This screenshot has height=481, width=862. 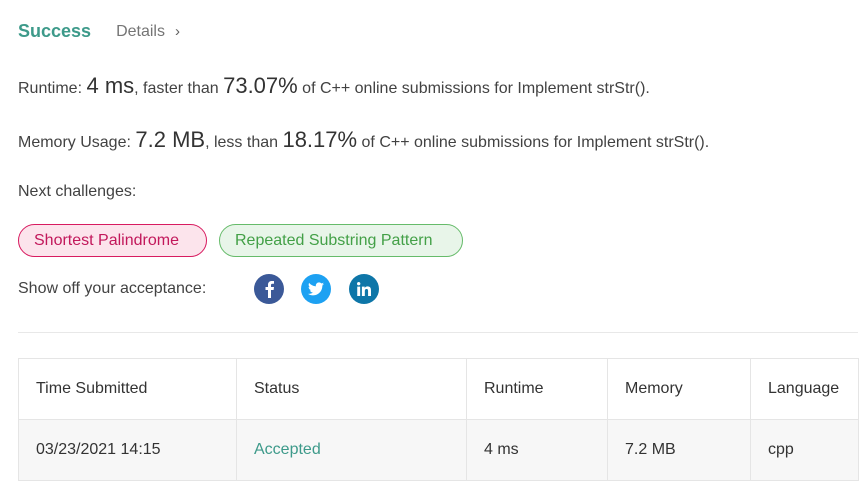 I want to click on cell-language: cpp, so click(x=804, y=450).